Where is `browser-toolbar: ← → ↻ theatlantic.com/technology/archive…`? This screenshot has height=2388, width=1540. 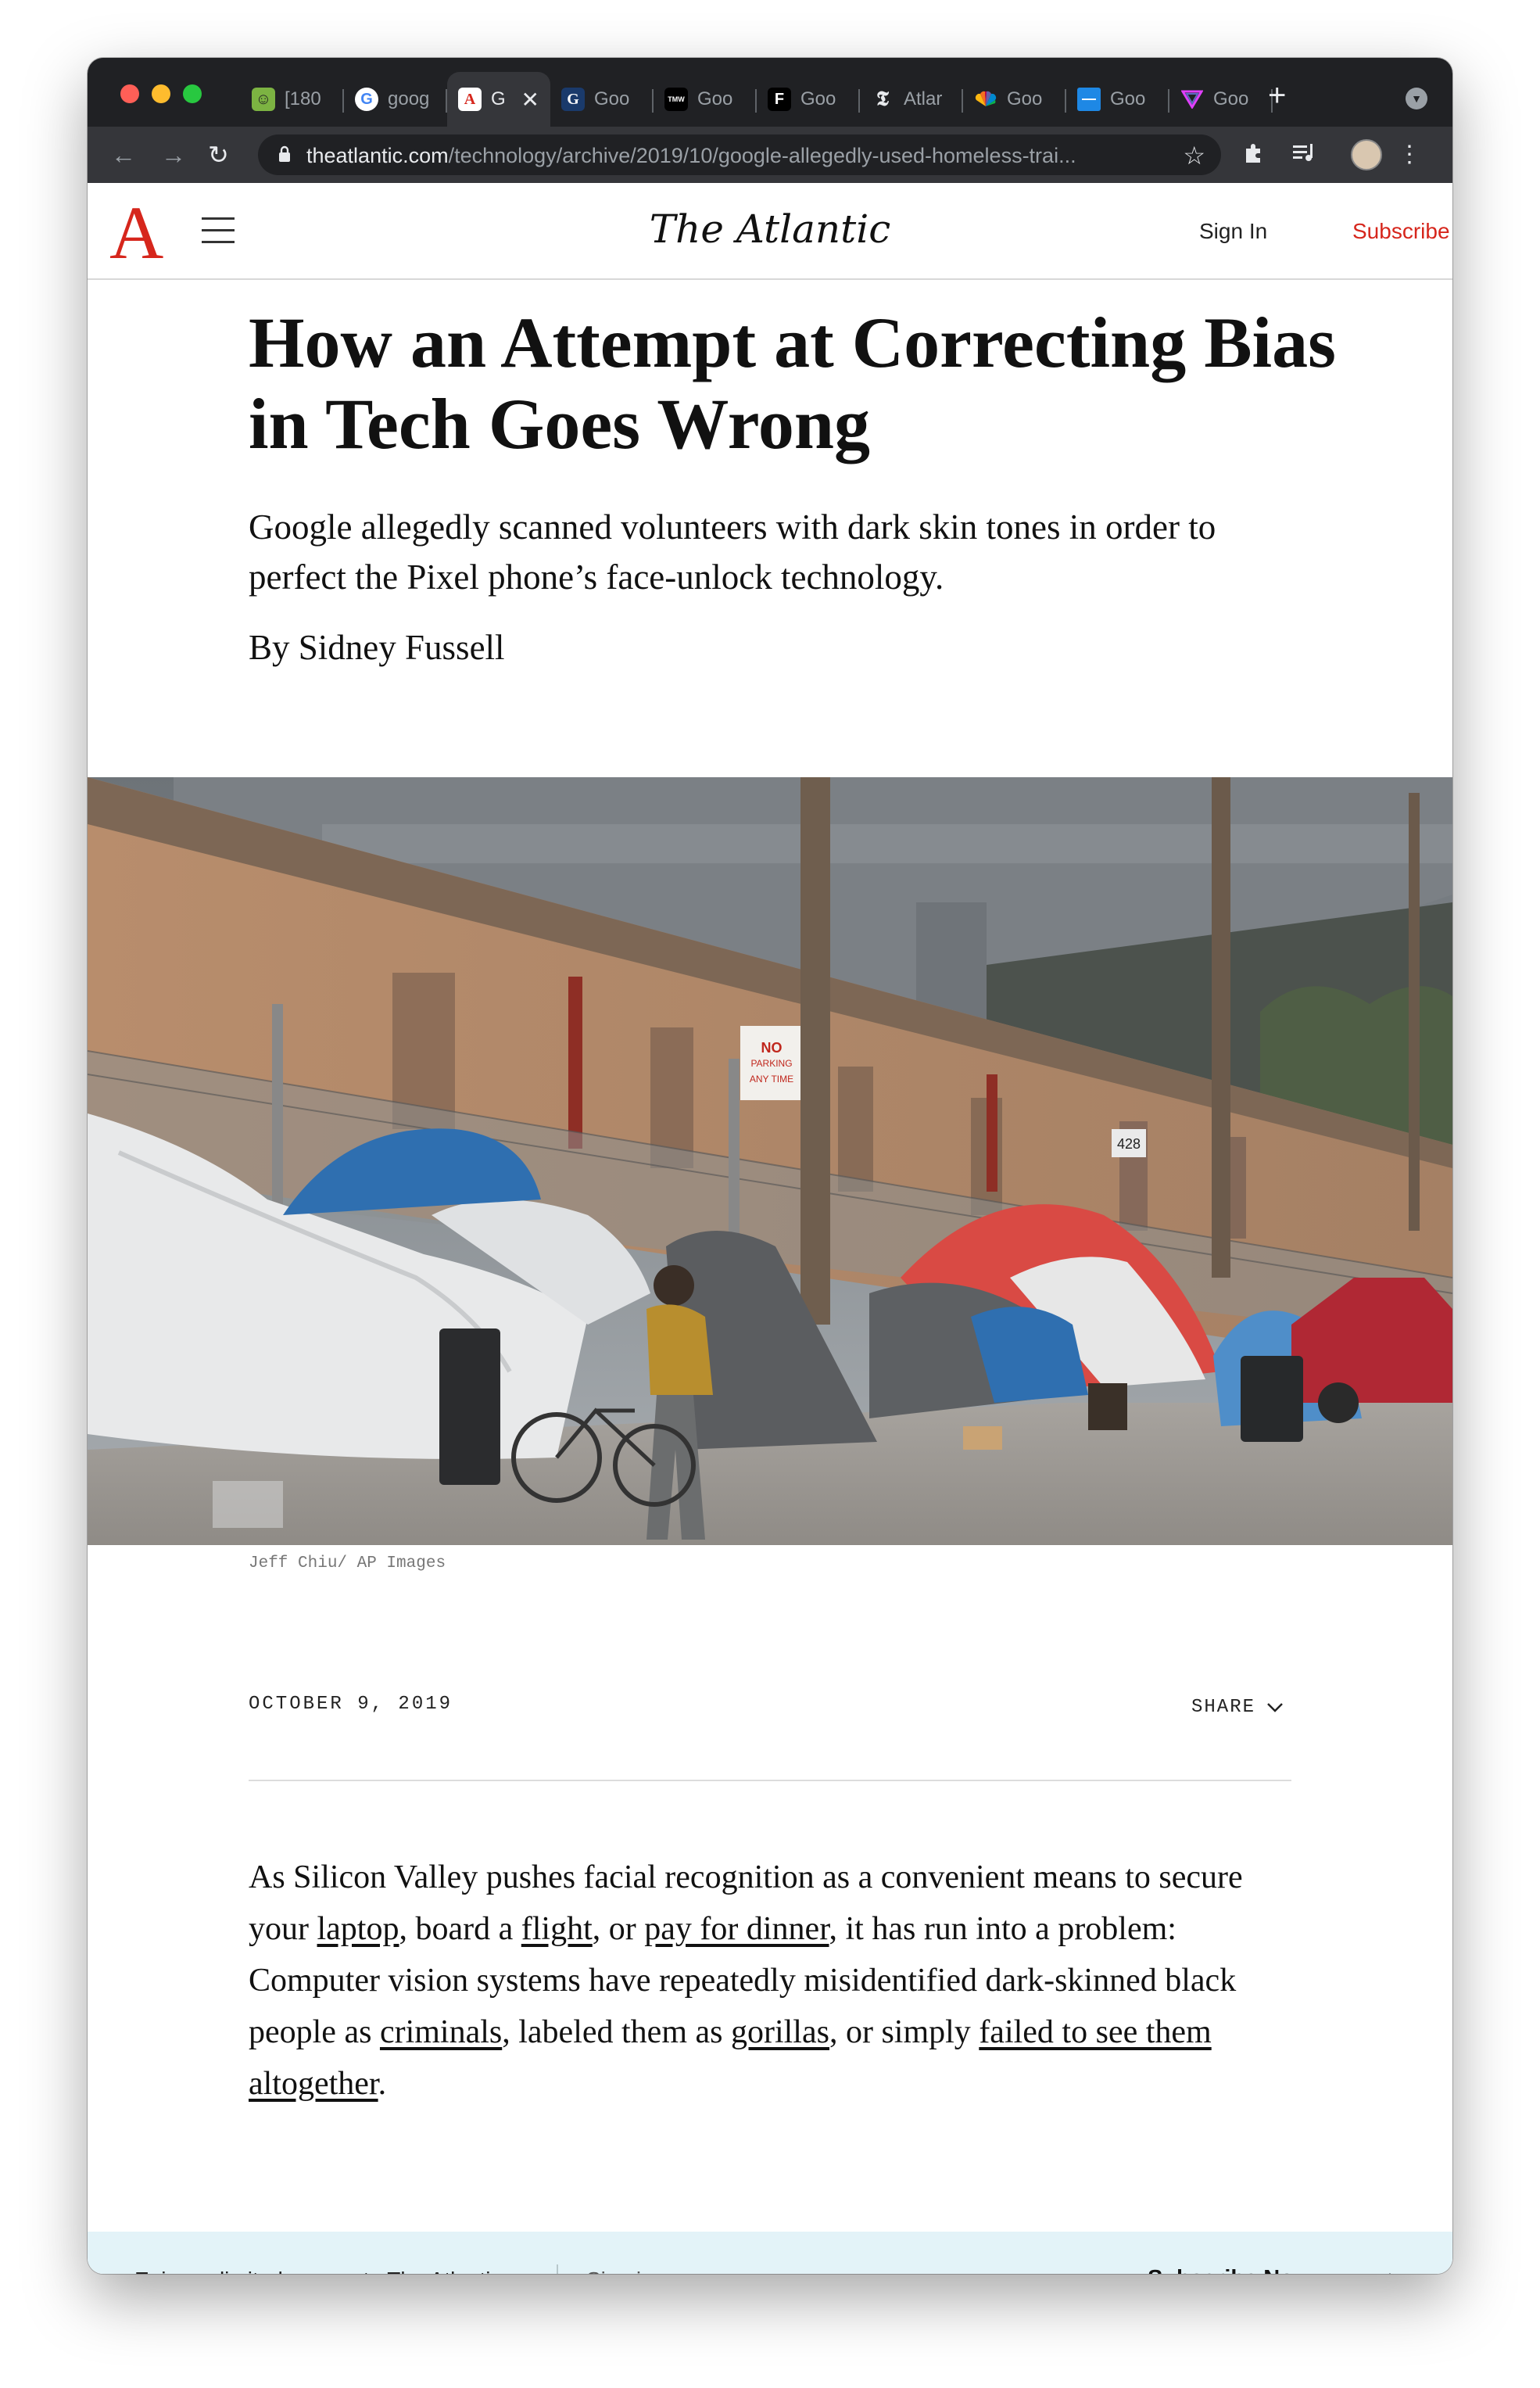 browser-toolbar: ← → ↻ theatlantic.com/technology/archive… is located at coordinates (770, 155).